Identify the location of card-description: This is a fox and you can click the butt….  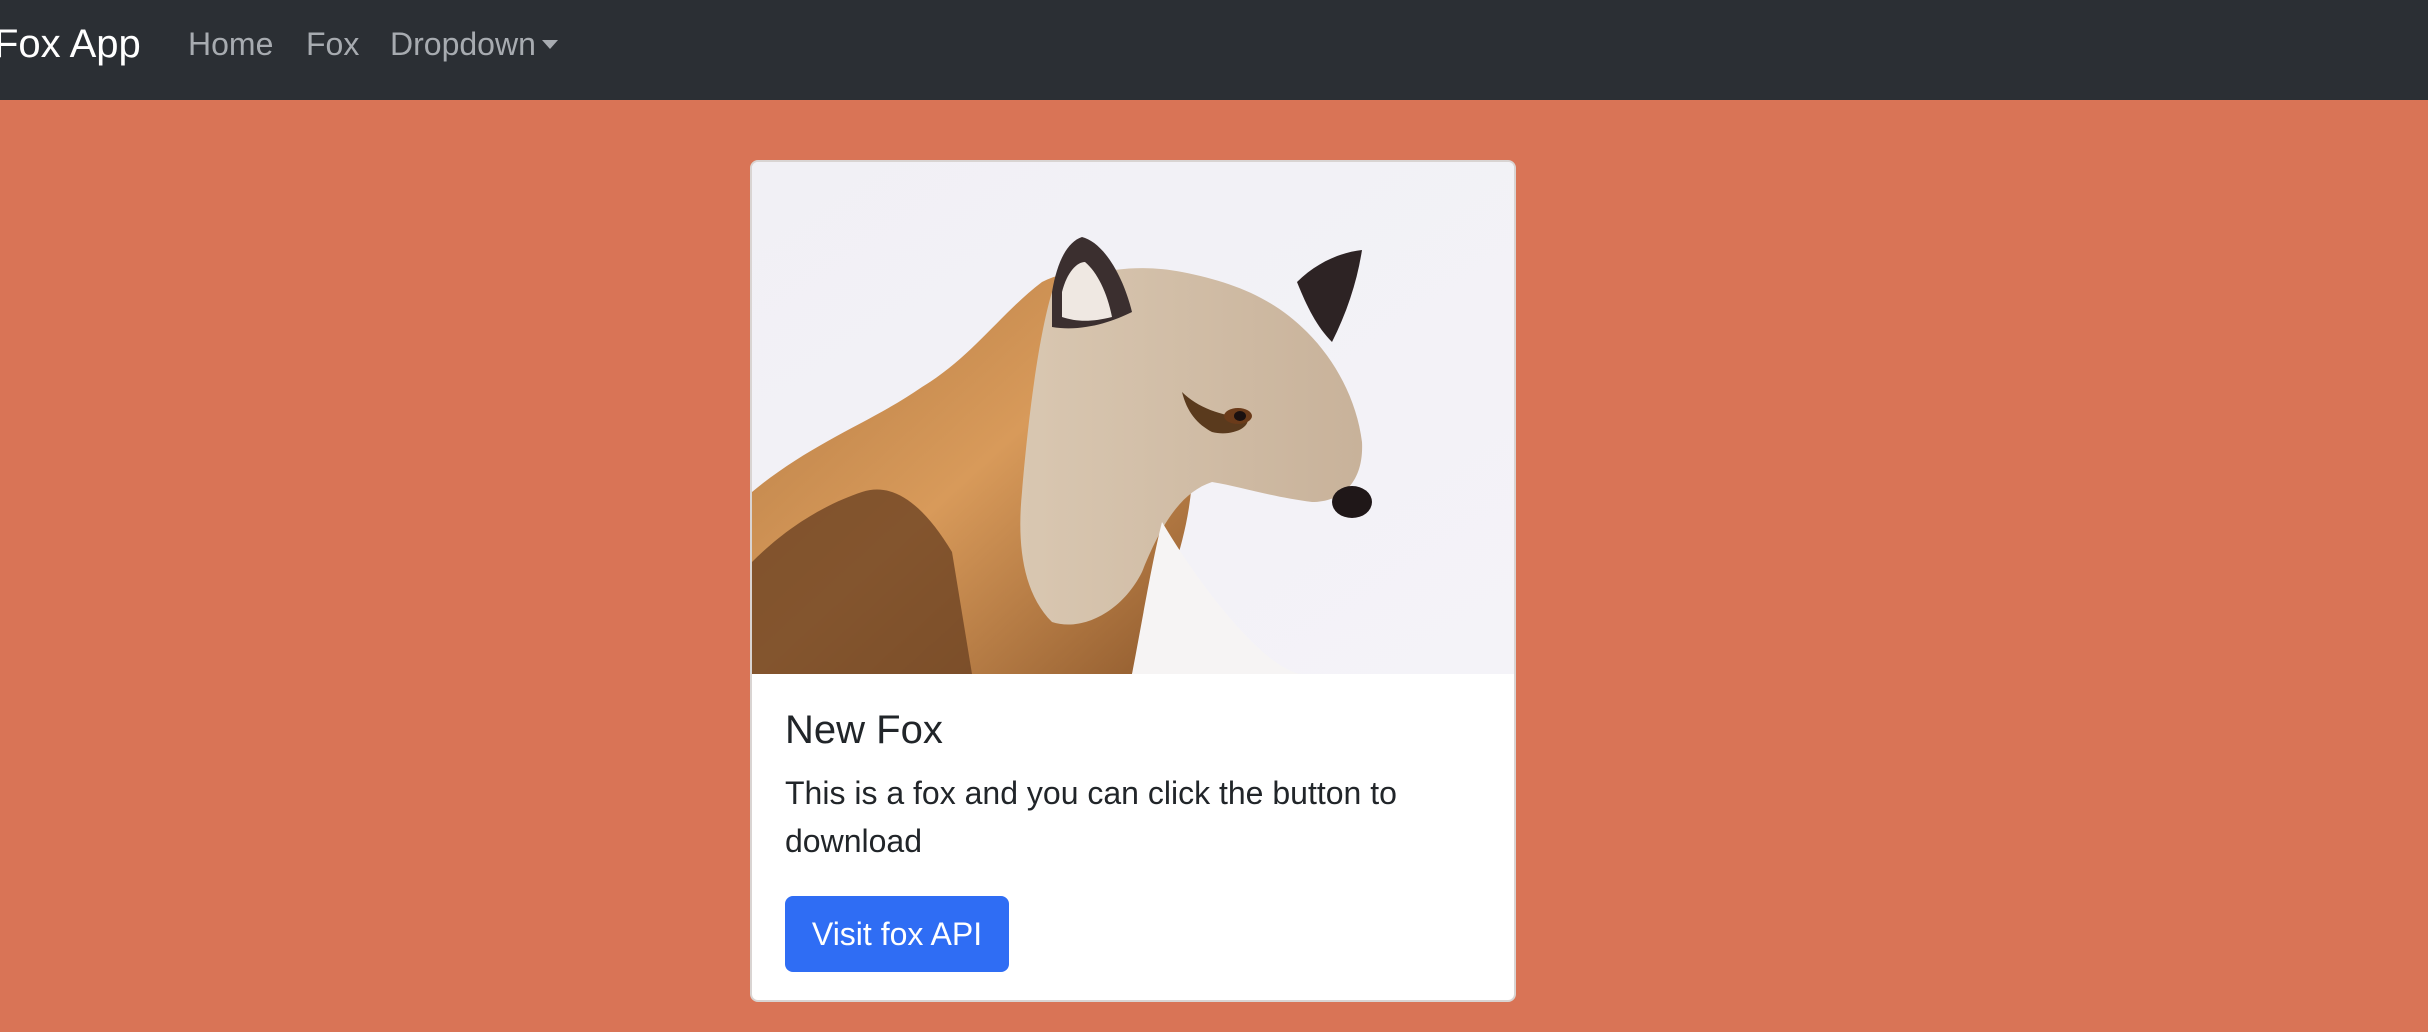
(1091, 817).